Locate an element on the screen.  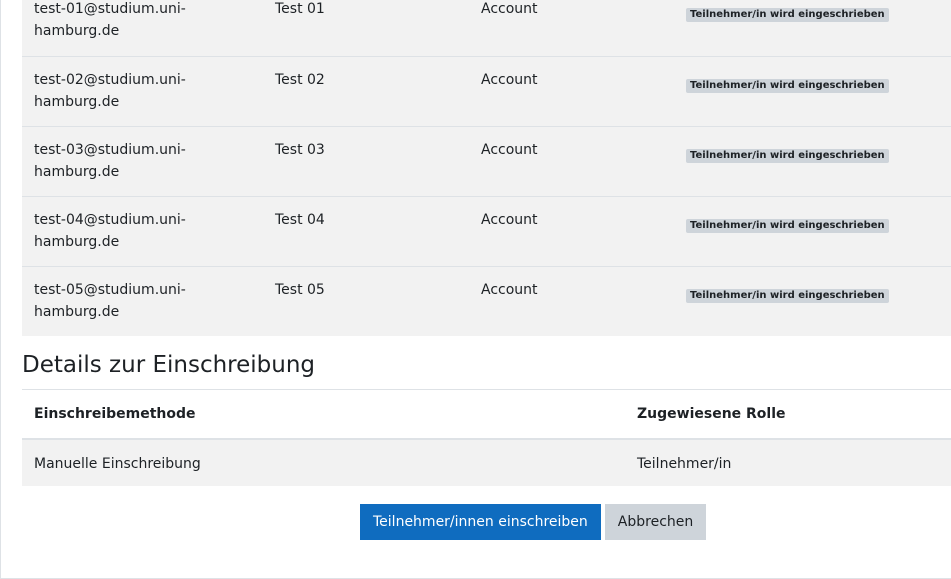
user-email: test-03@studium.uni-hamburg.de is located at coordinates (110, 161).